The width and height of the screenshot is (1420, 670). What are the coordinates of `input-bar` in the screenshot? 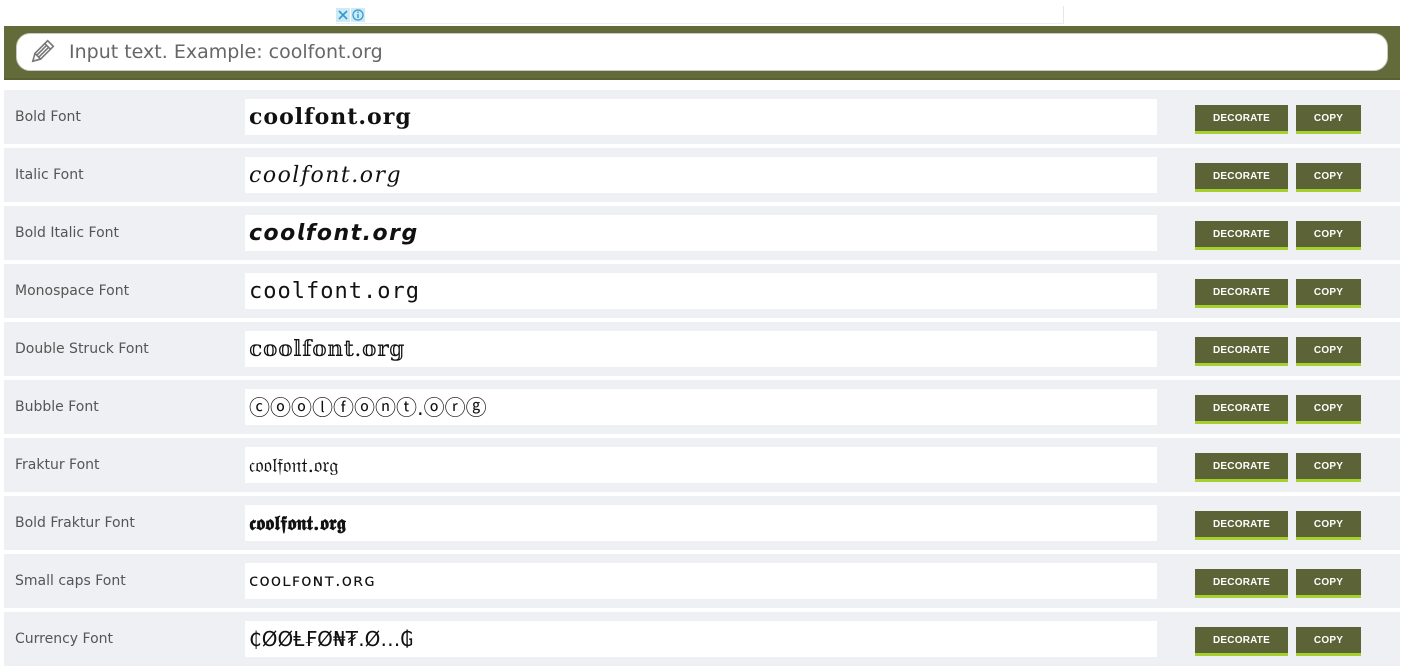 It's located at (702, 53).